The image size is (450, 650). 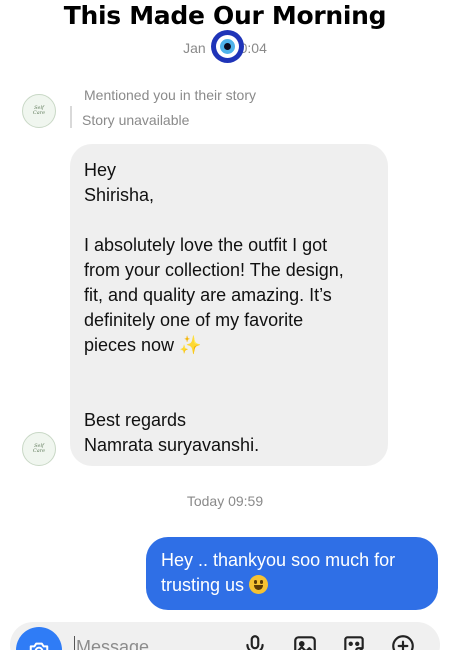 I want to click on evil-eye-white, so click(x=227, y=46).